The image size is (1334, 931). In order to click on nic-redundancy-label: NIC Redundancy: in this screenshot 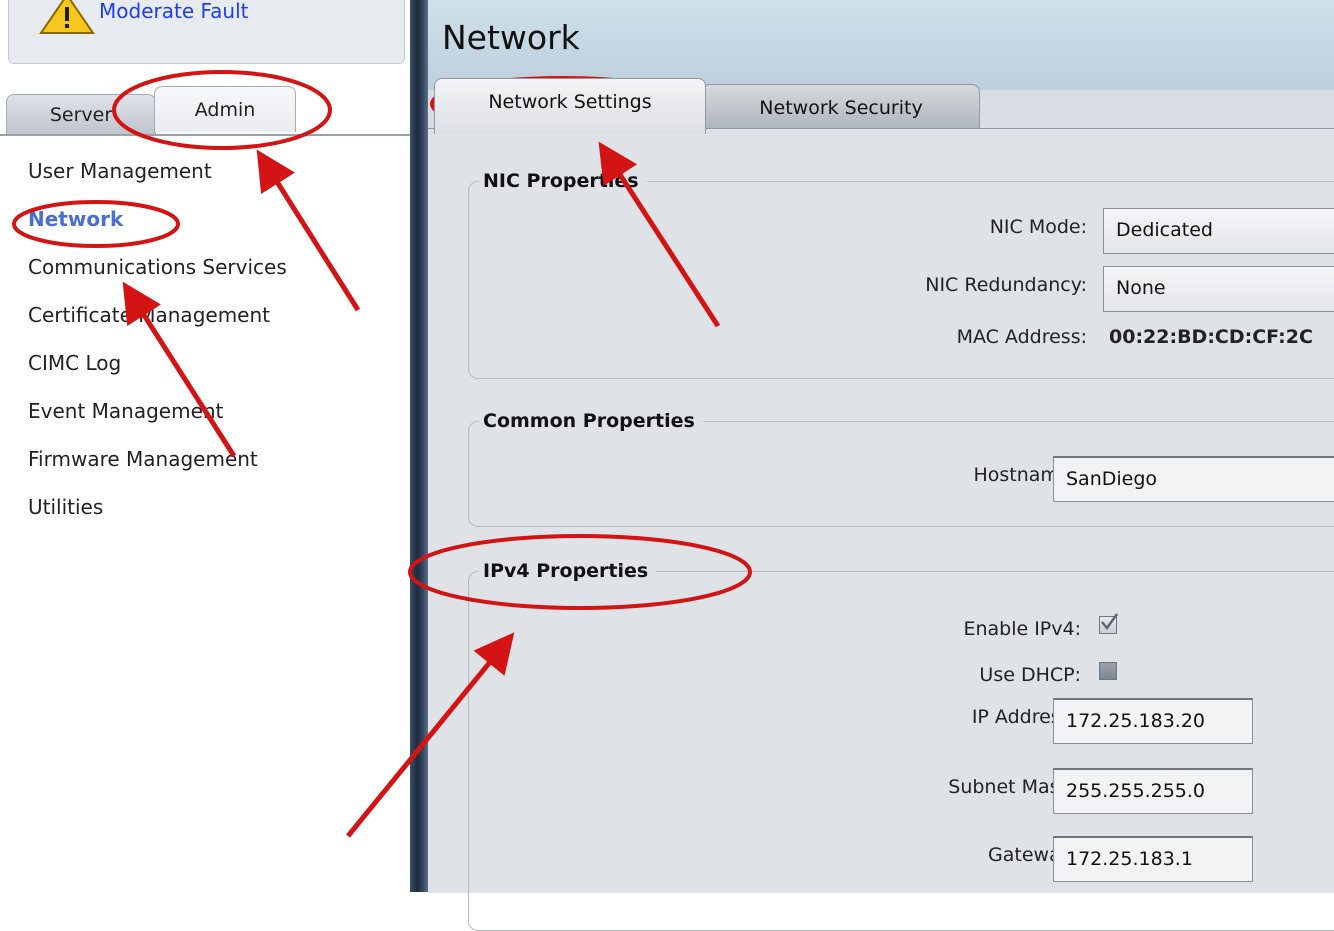, I will do `click(1006, 285)`.